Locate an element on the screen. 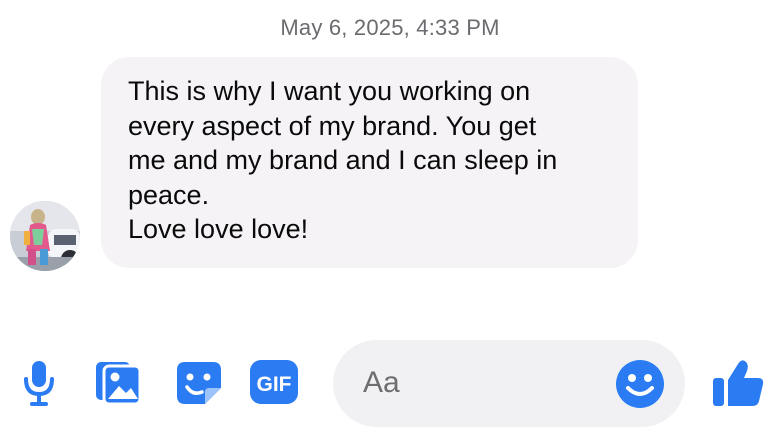  emoji-button is located at coordinates (640, 384).